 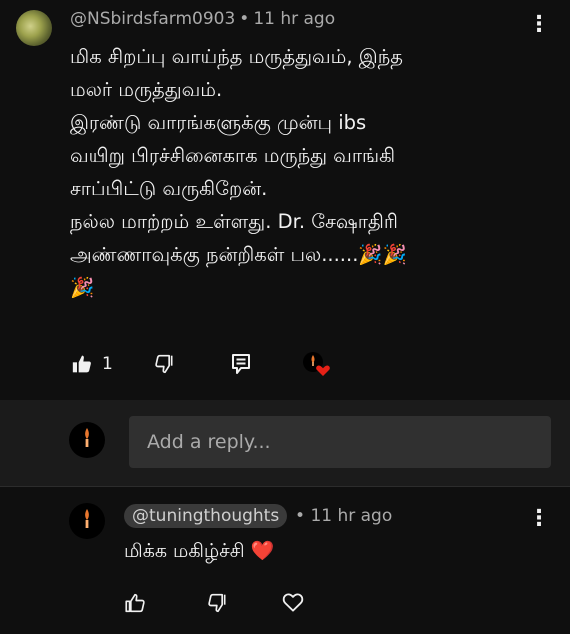 I want to click on like-button: 1, so click(x=92, y=364).